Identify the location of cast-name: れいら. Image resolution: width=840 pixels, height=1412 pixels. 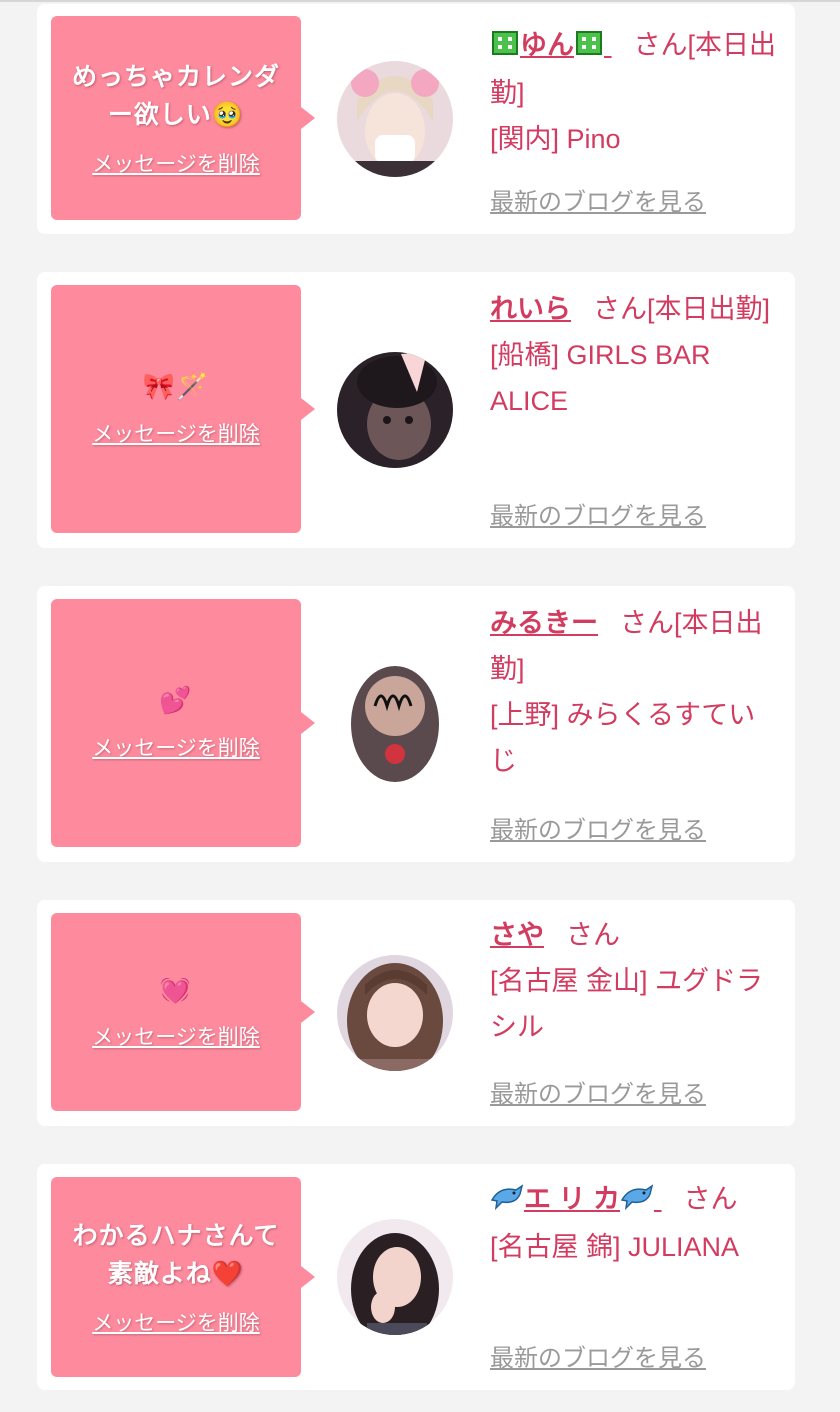
(530, 309).